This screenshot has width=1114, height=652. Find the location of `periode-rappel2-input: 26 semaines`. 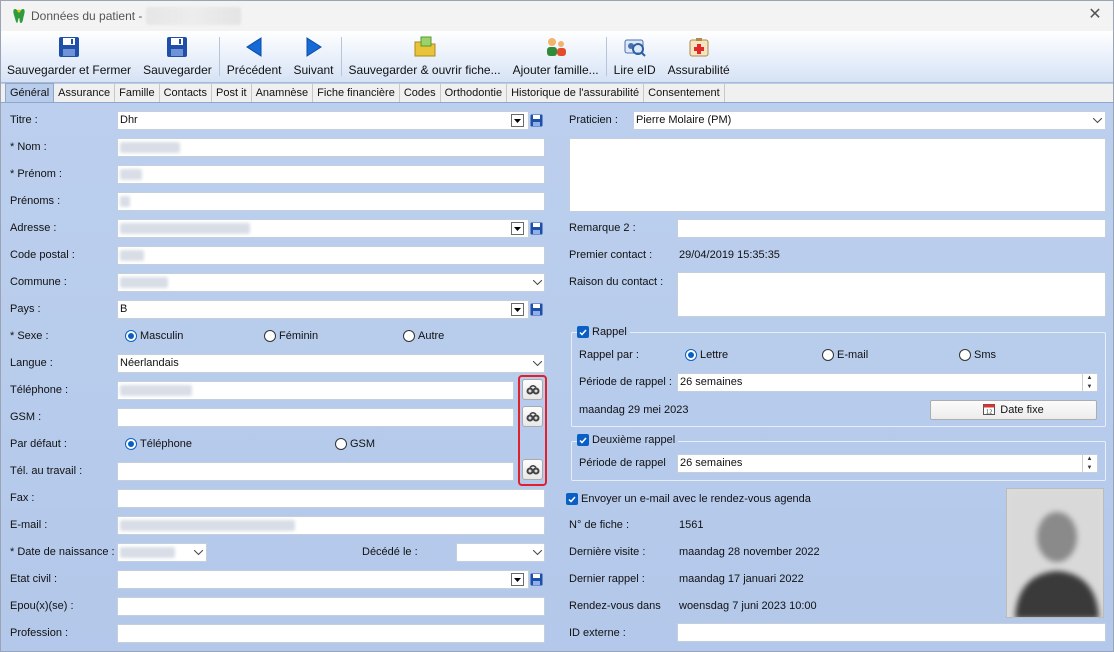

periode-rappel2-input: 26 semaines is located at coordinates (887, 463).